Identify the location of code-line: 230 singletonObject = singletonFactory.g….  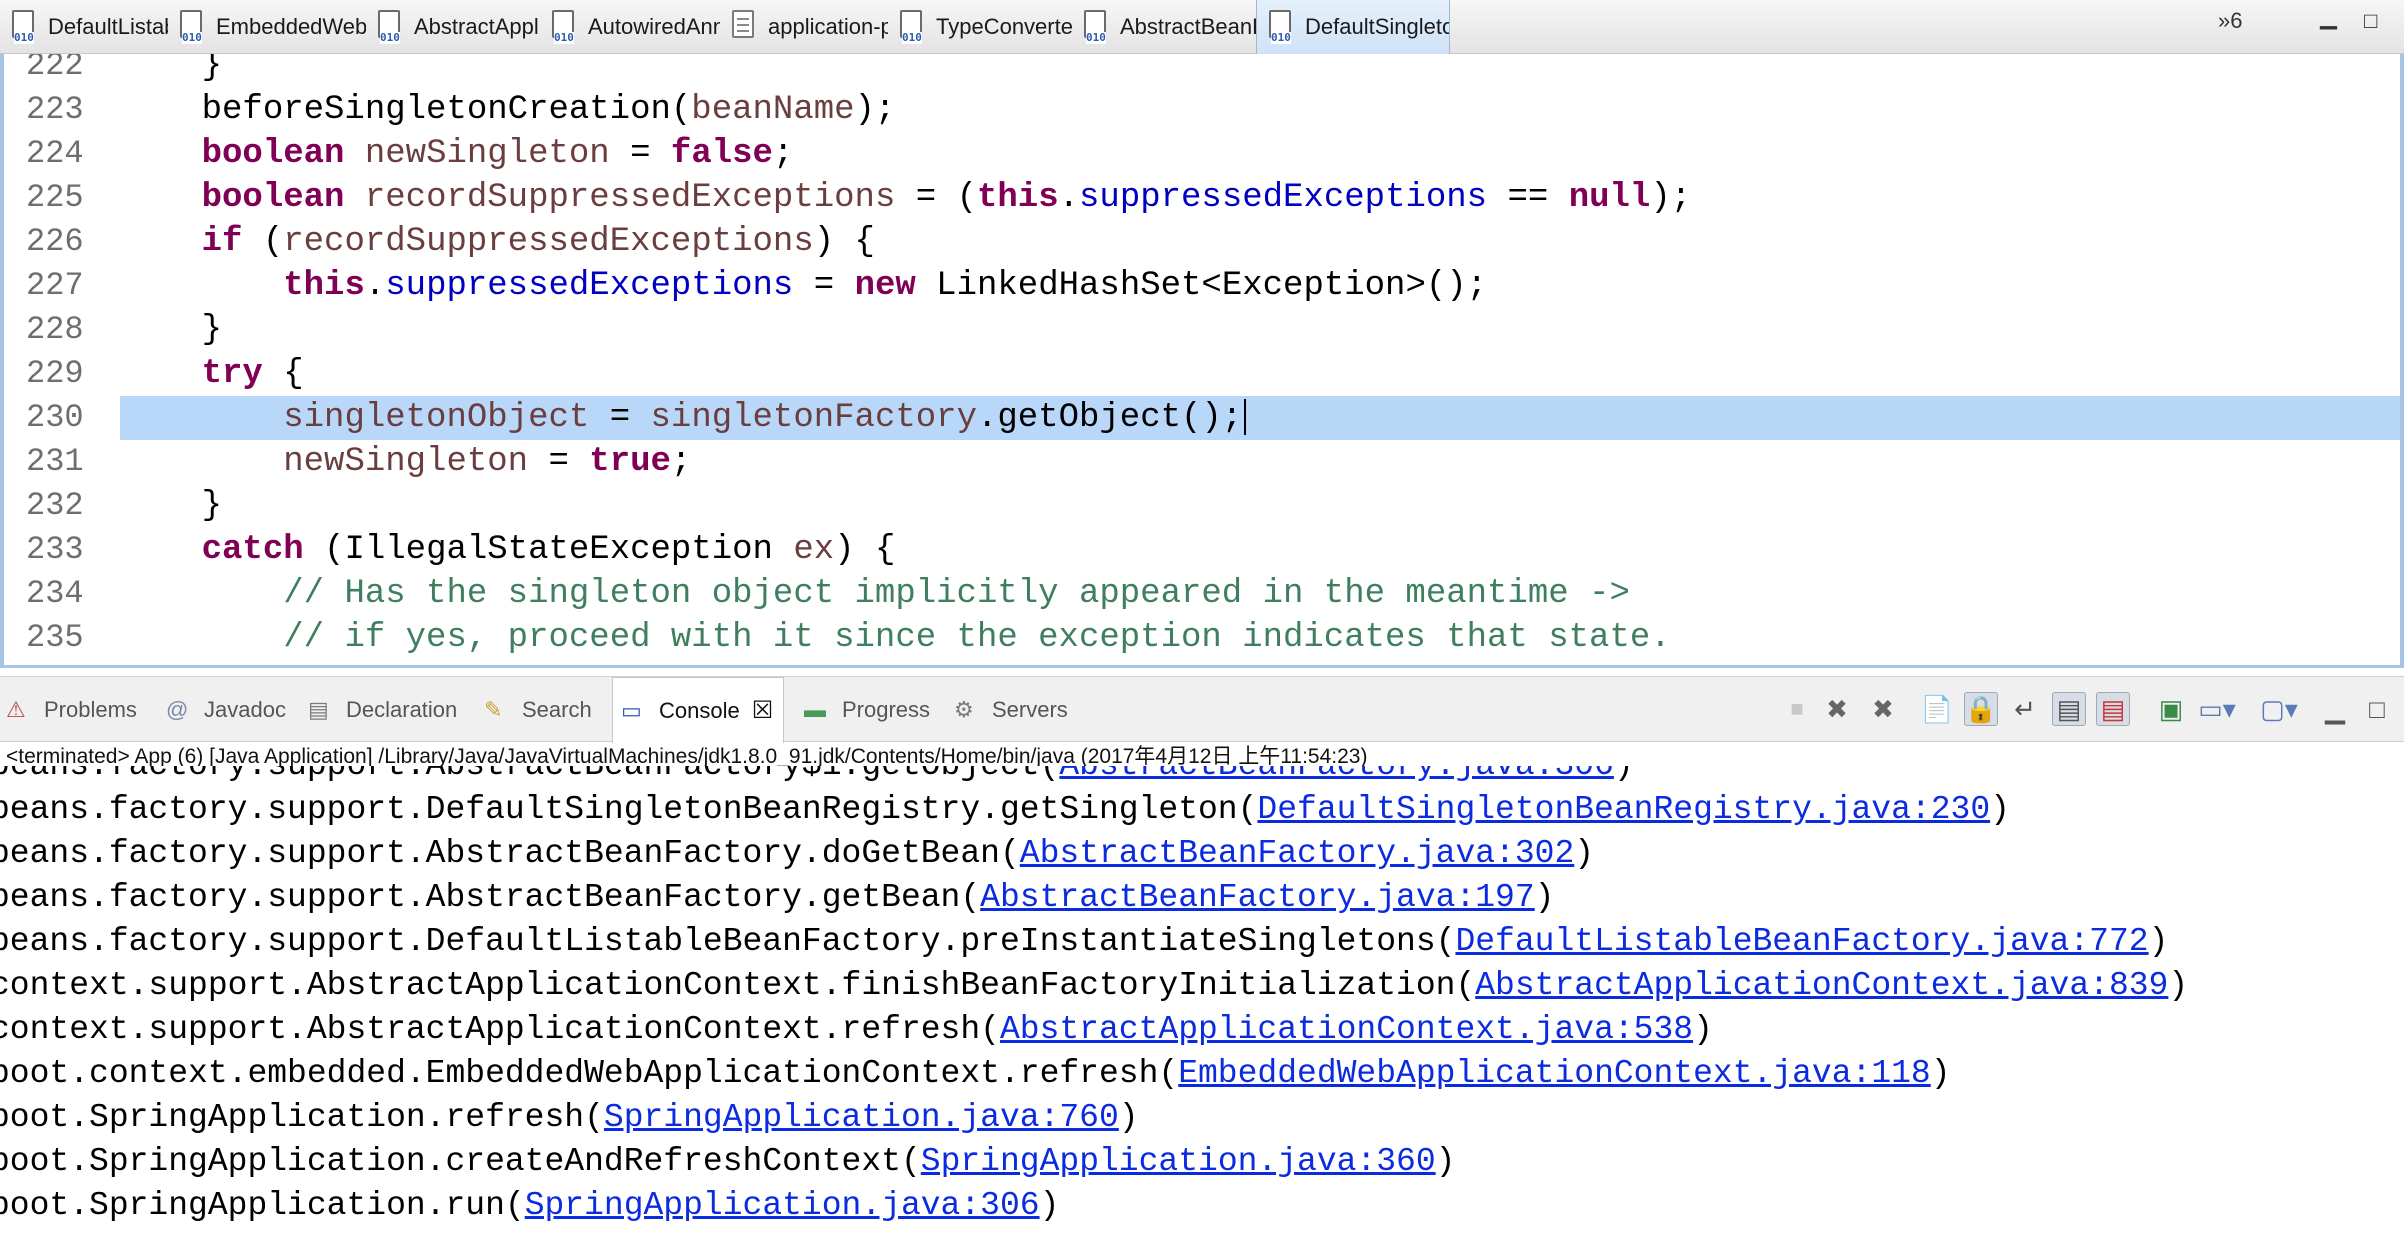
(1202, 418).